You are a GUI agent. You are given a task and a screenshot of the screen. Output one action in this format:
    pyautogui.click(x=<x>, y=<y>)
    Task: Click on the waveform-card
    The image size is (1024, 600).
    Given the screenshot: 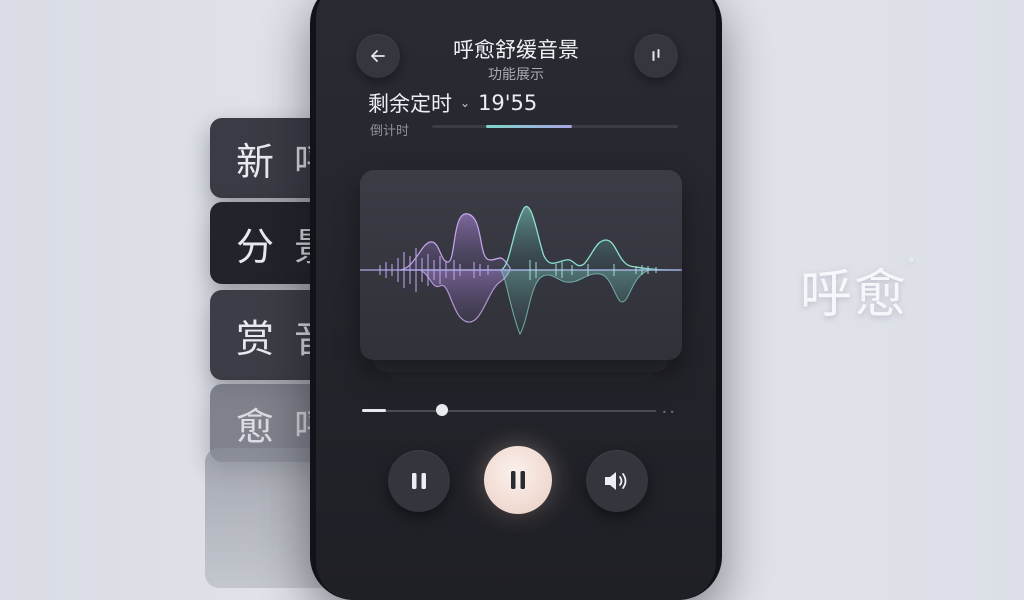 What is the action you would take?
    pyautogui.click(x=521, y=265)
    